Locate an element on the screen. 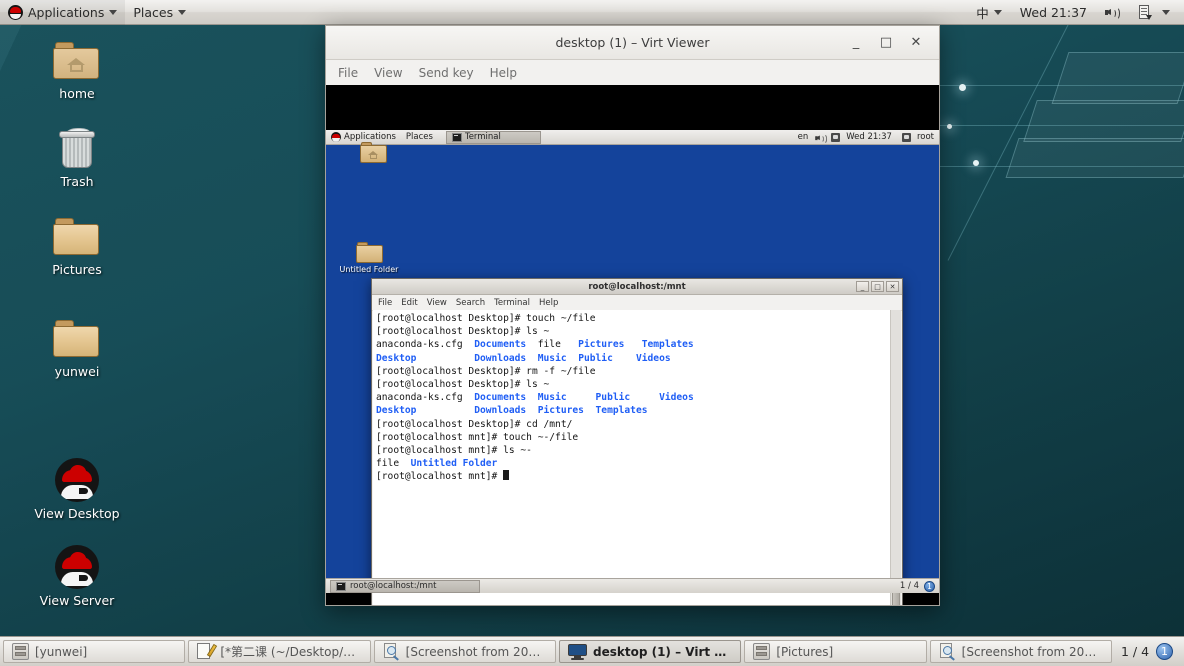 Image resolution: width=1184 pixels, height=666 pixels. terminal-line: [root@localhost Desktop]# touch ~/file is located at coordinates (486, 318).